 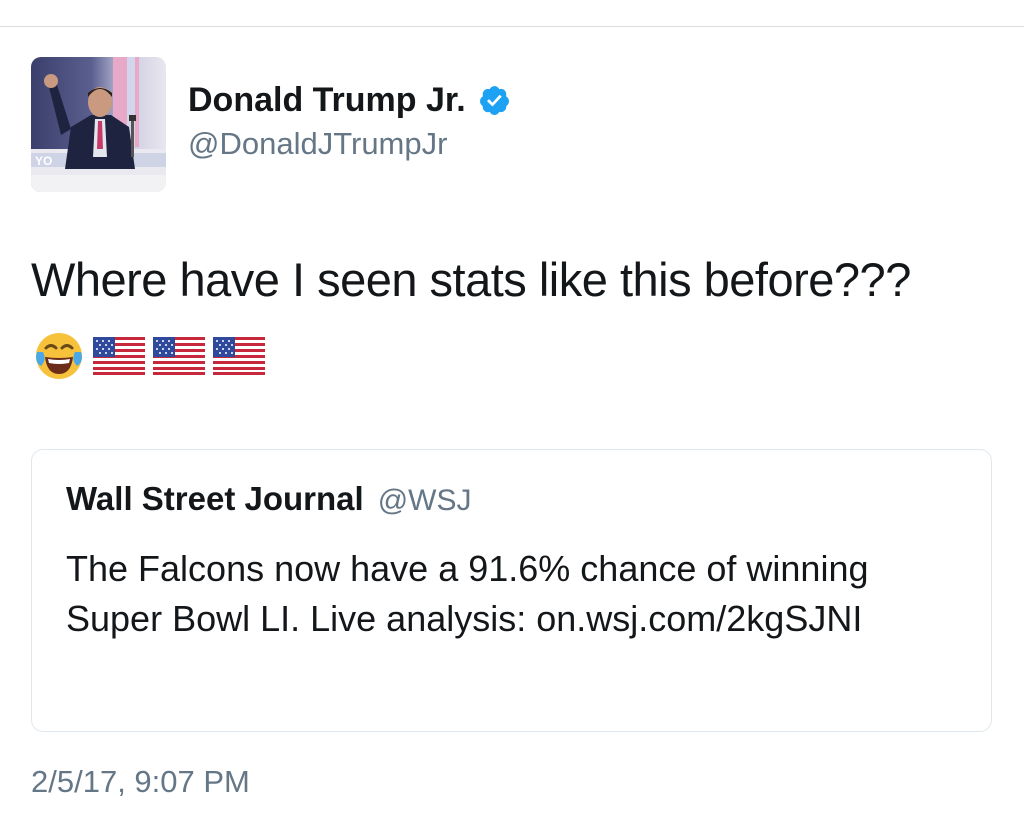 What do you see at coordinates (43, 161) in the screenshot?
I see `svg-text: YO` at bounding box center [43, 161].